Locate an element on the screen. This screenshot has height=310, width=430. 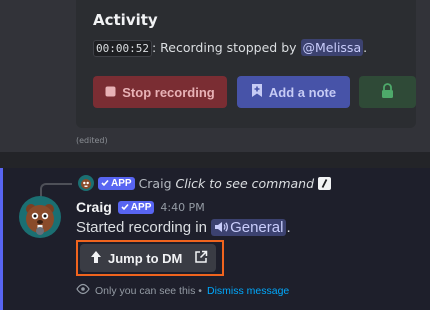
ephemeral-notice: Only you can see this • Dismiss message is located at coordinates (182, 290).